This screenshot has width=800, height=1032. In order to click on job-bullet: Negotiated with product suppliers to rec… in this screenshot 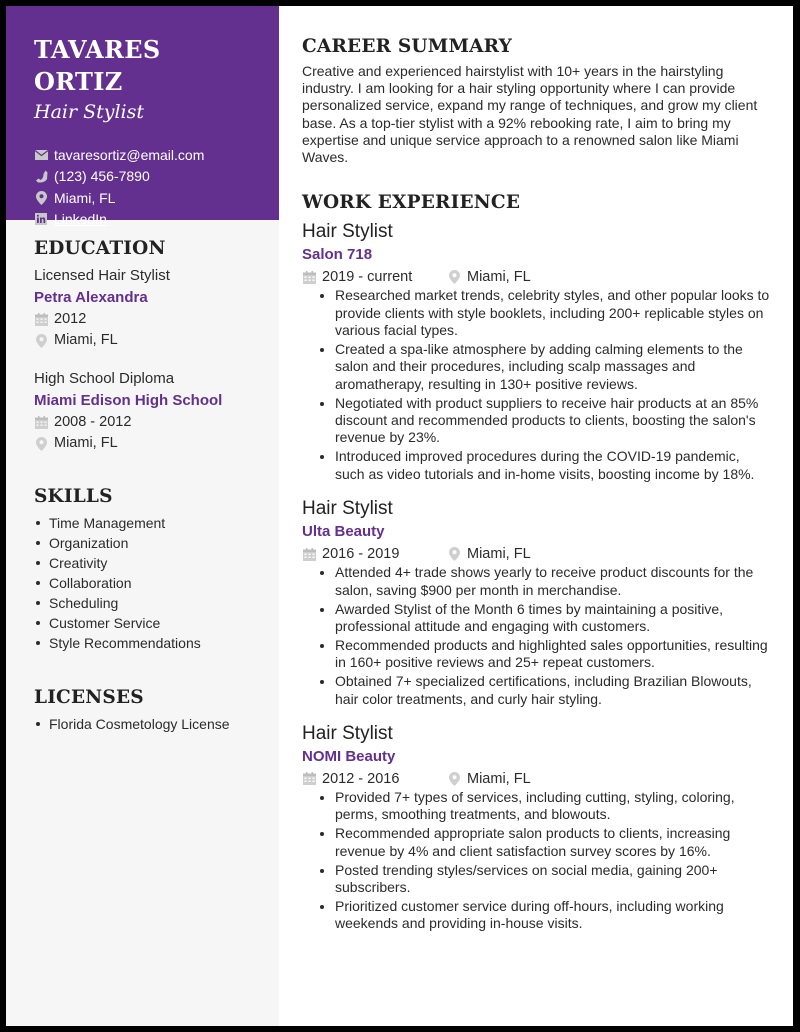, I will do `click(546, 421)`.